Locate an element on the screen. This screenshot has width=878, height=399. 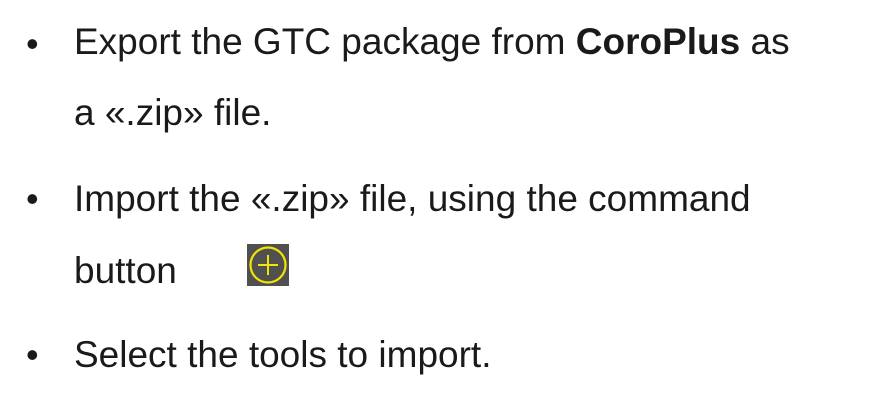
brand-name: CoroPlus is located at coordinates (658, 41).